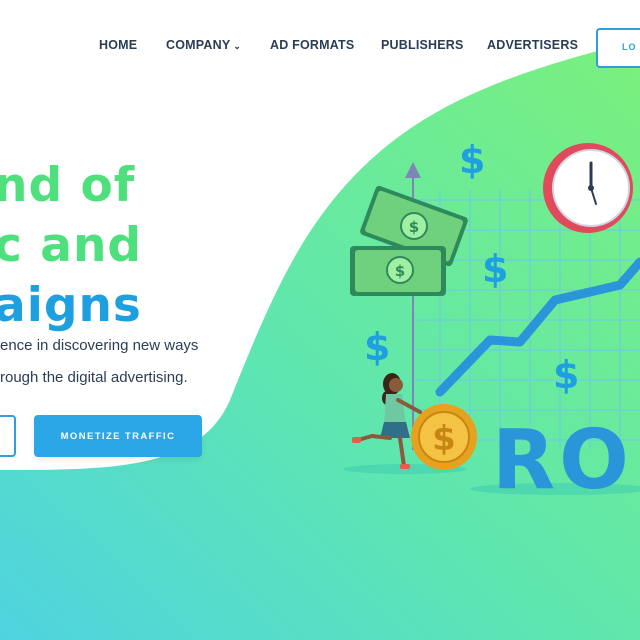  What do you see at coordinates (588, 188) in the screenshot?
I see `clock-icon` at bounding box center [588, 188].